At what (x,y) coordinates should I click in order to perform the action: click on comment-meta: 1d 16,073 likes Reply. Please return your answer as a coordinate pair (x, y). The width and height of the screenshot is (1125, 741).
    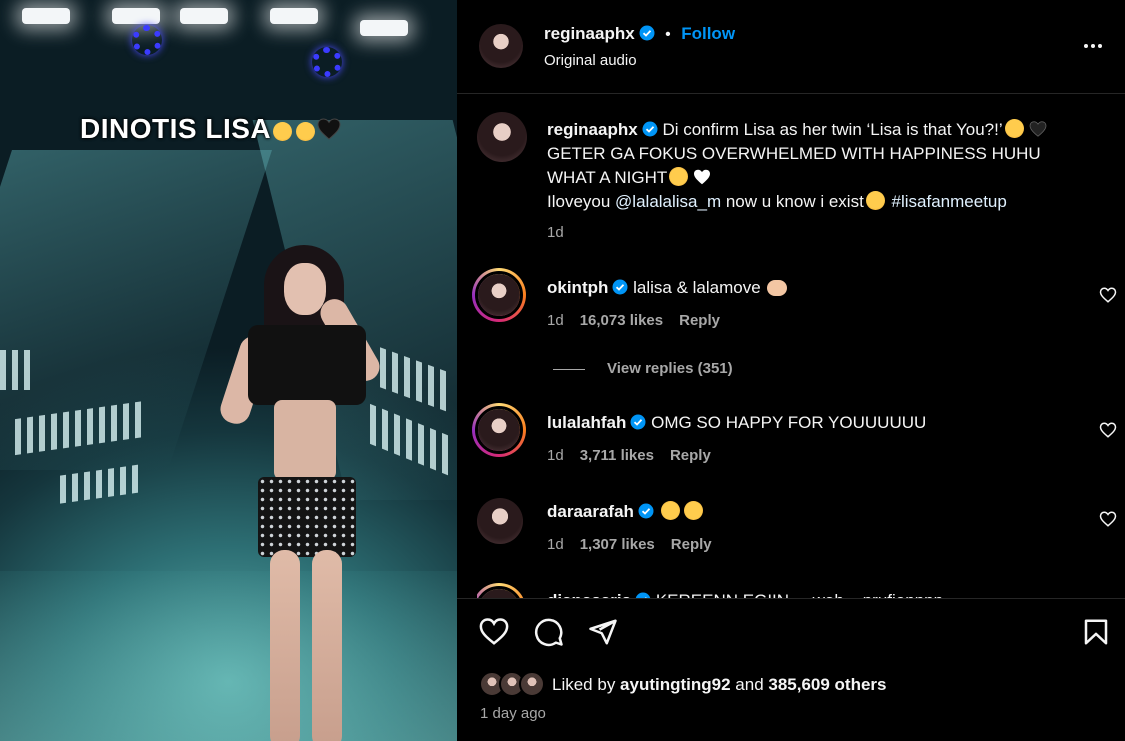
    Looking at the image, I should click on (633, 320).